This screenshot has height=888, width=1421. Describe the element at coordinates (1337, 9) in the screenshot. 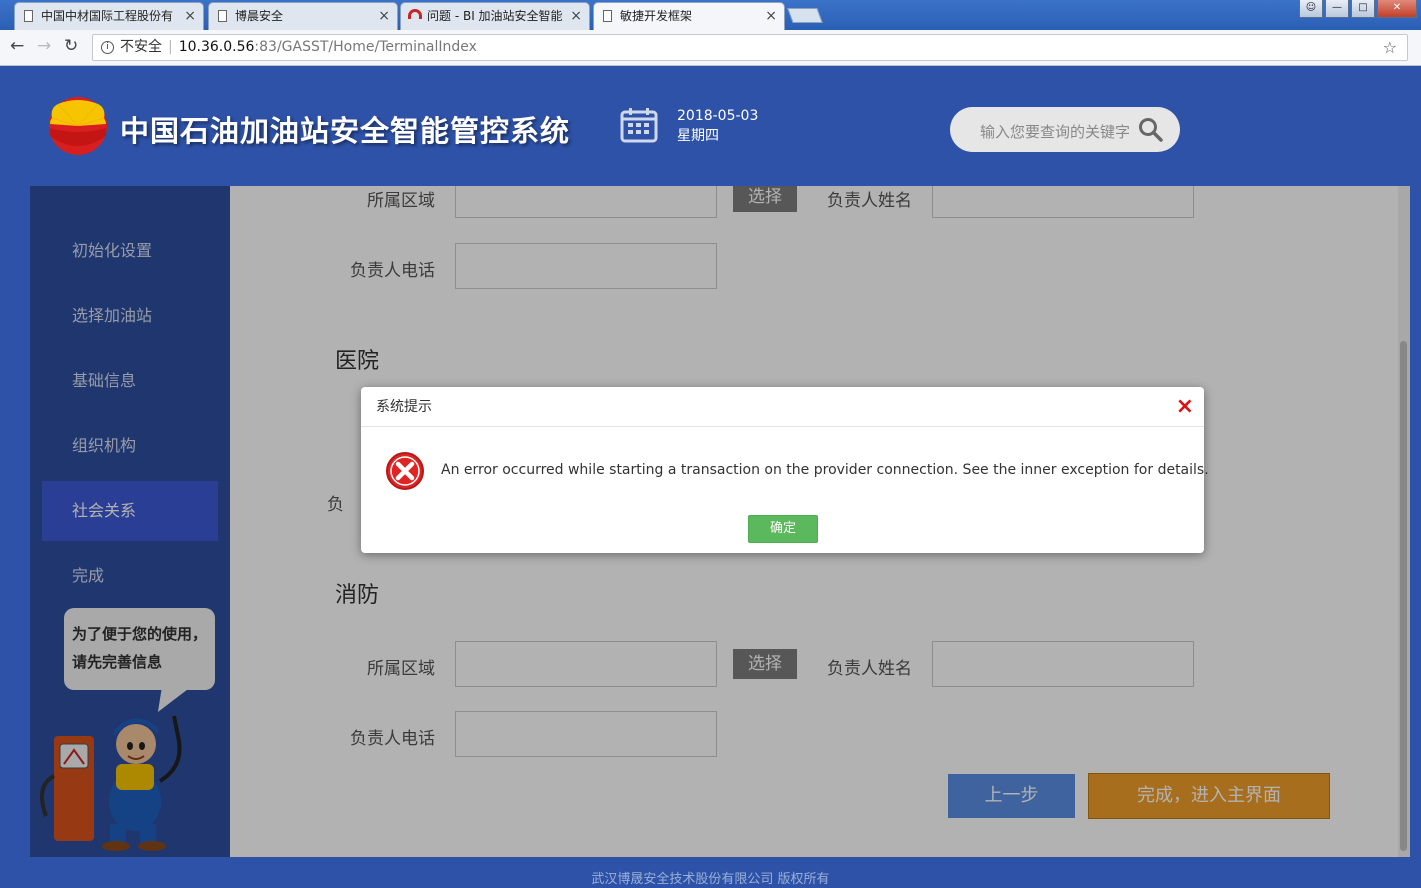

I see `minimize-button: —` at that location.